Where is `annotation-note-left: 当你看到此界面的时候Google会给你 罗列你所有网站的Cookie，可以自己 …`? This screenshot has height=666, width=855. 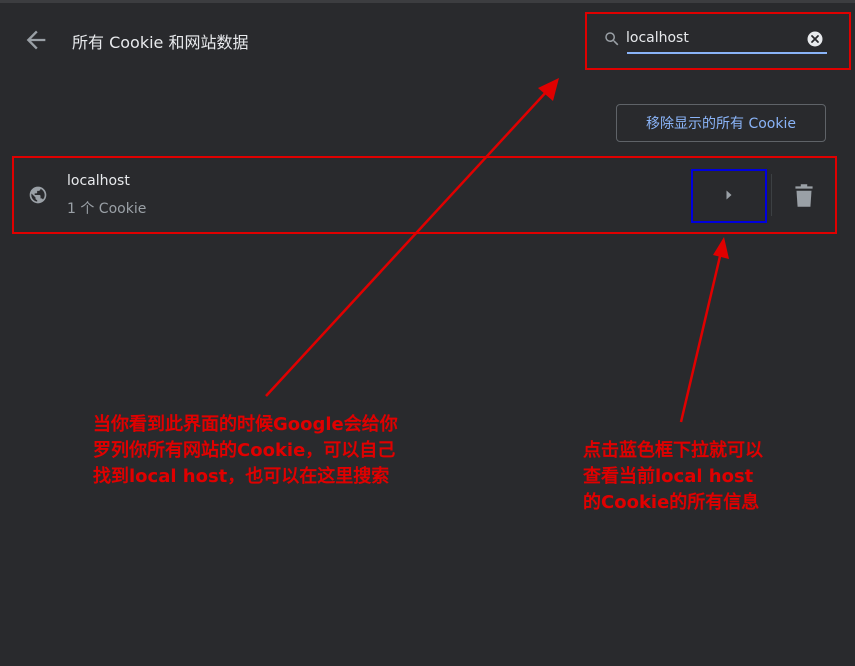 annotation-note-left: 当你看到此界面的时候Google会给你 罗列你所有网站的Cookie，可以自己 … is located at coordinates (245, 450).